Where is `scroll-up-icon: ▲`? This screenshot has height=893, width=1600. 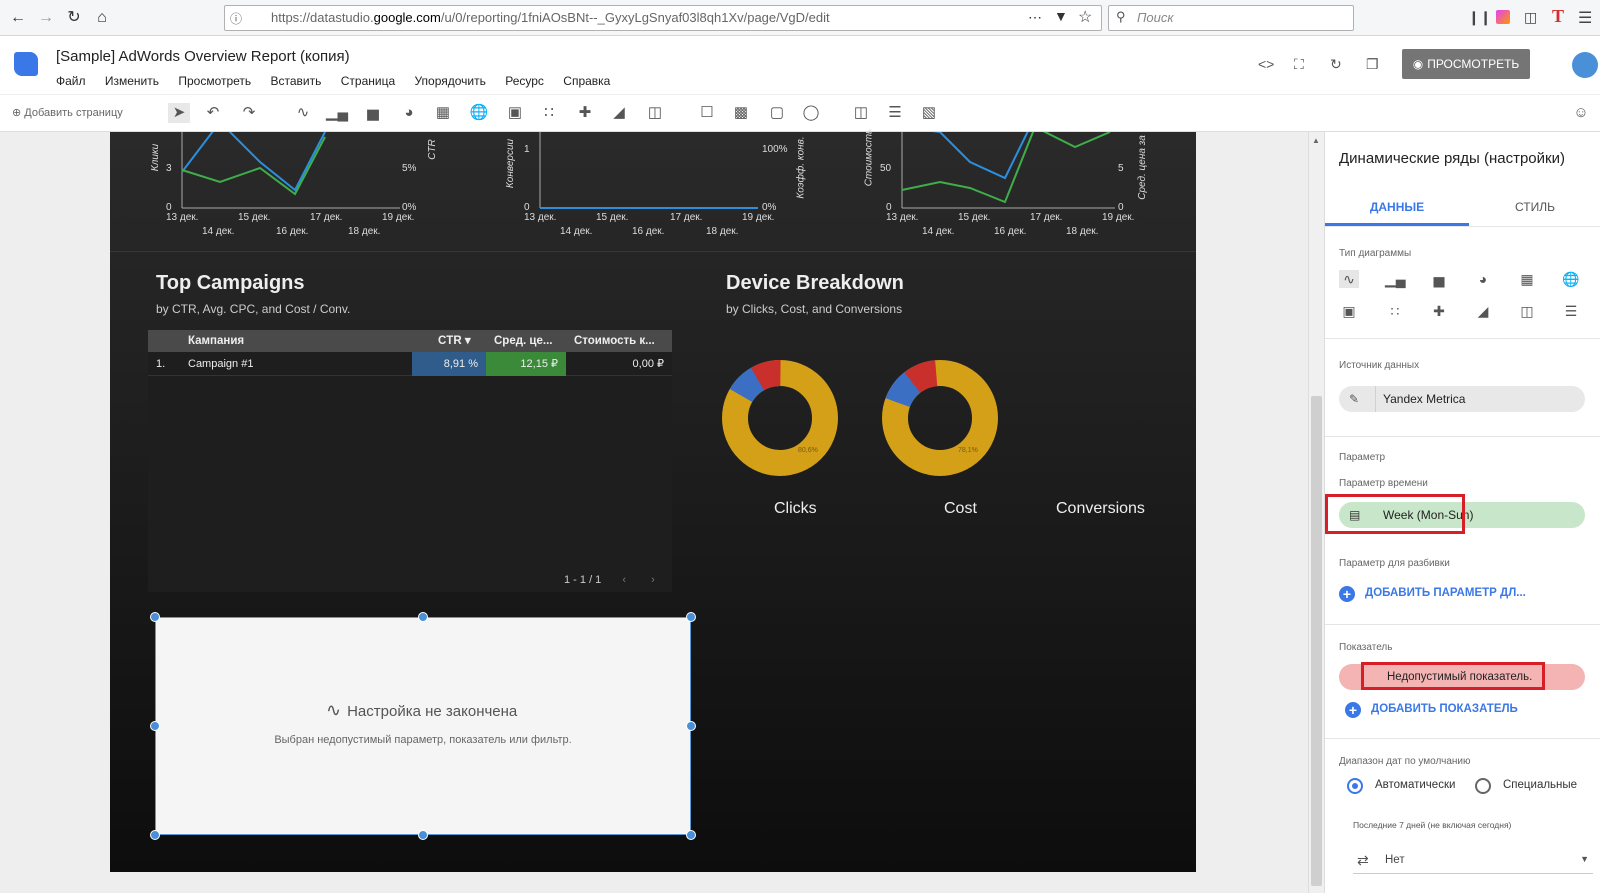 scroll-up-icon: ▲ is located at coordinates (1316, 140).